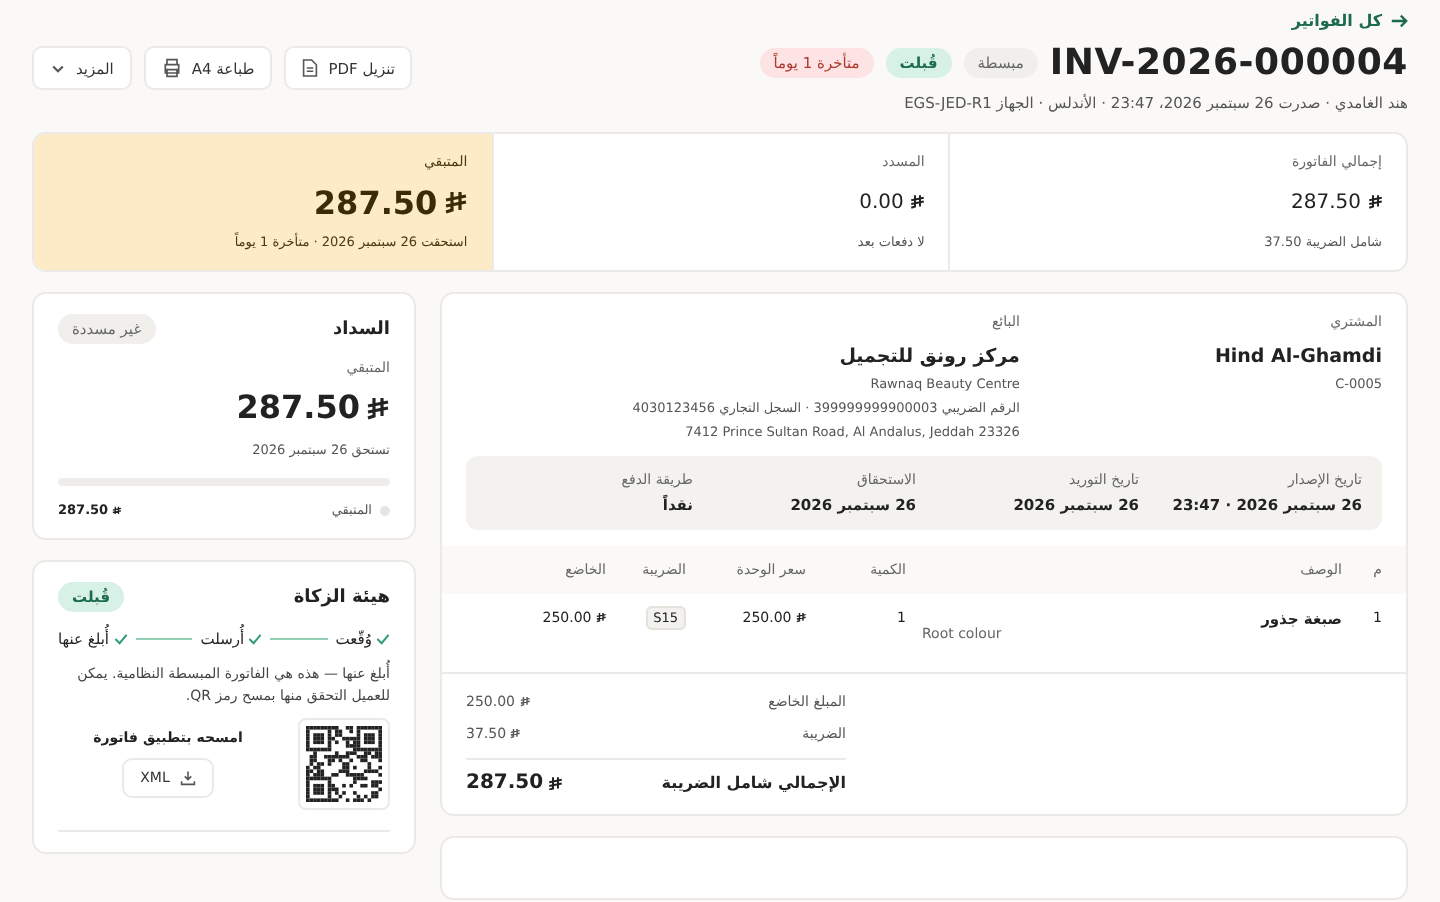 The image size is (1440, 902). I want to click on summary-amount: 0.00, so click(892, 202).